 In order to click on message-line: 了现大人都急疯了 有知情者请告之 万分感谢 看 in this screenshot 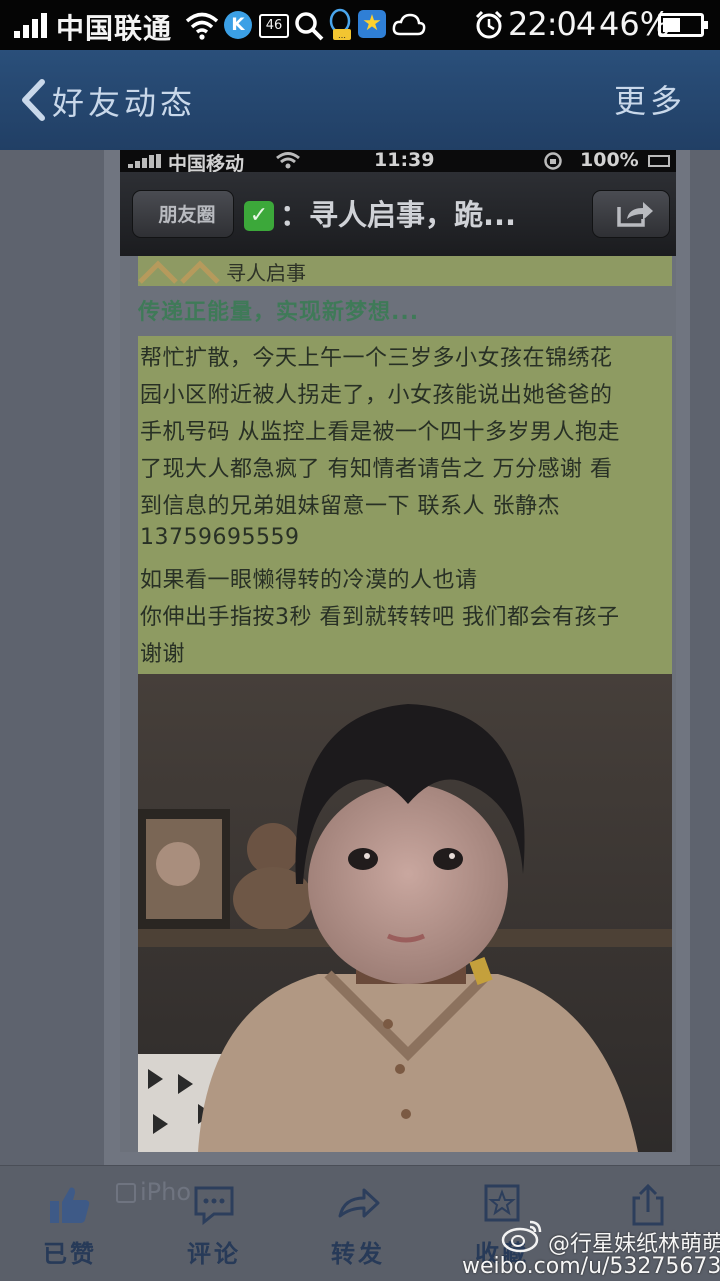, I will do `click(376, 469)`.